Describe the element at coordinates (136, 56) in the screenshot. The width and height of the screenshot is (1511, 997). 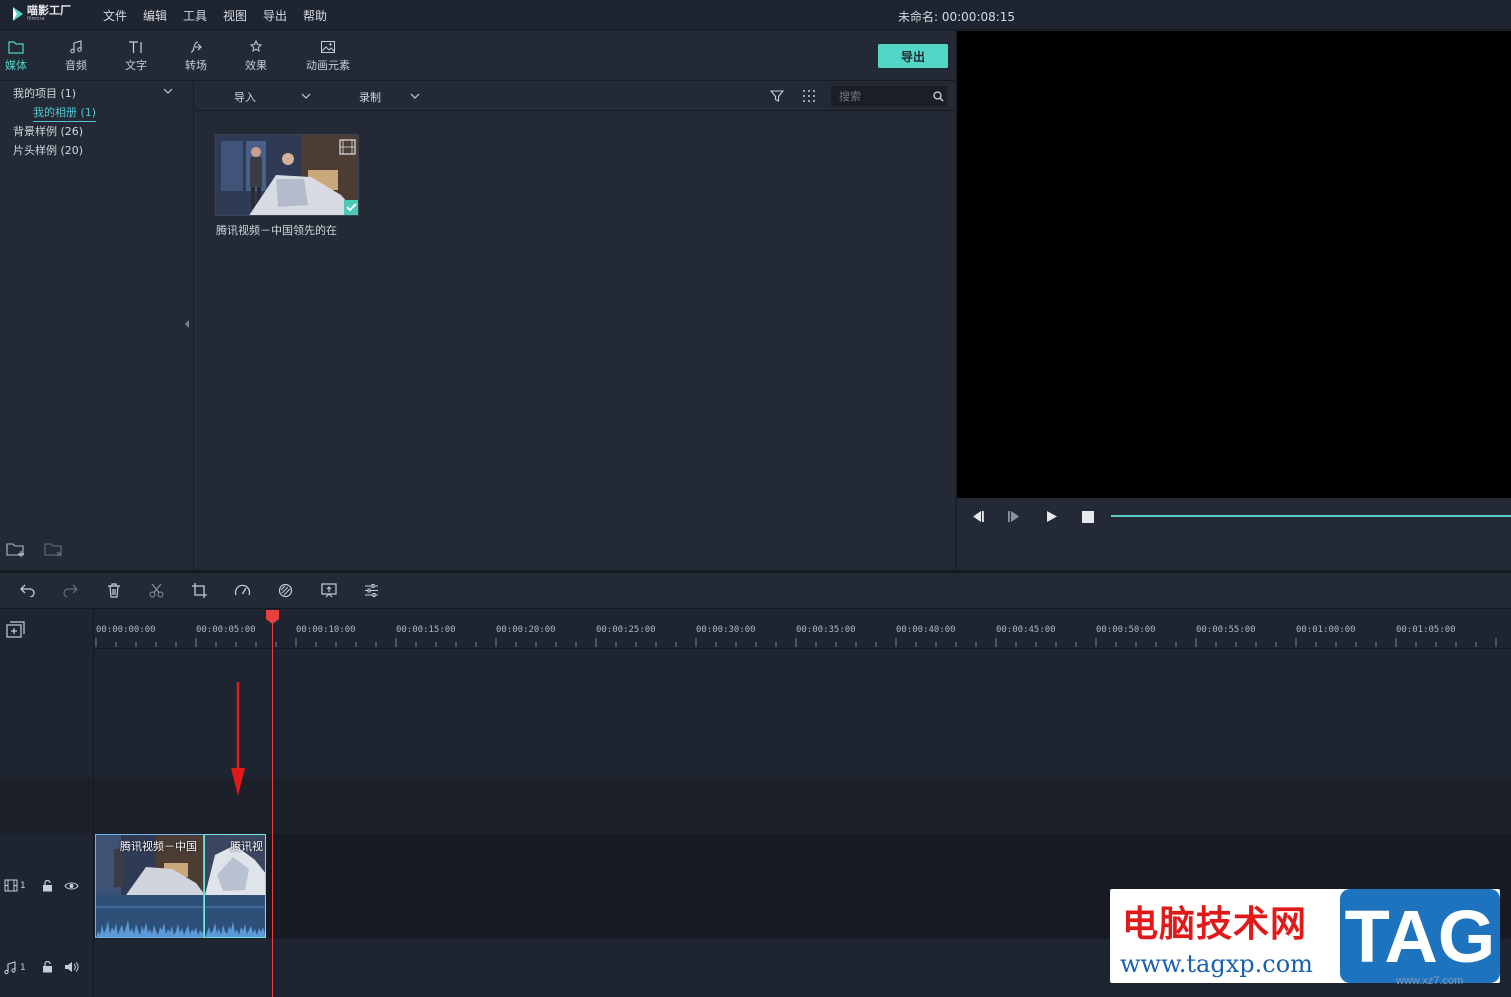
I see `tab-text: 文字` at that location.